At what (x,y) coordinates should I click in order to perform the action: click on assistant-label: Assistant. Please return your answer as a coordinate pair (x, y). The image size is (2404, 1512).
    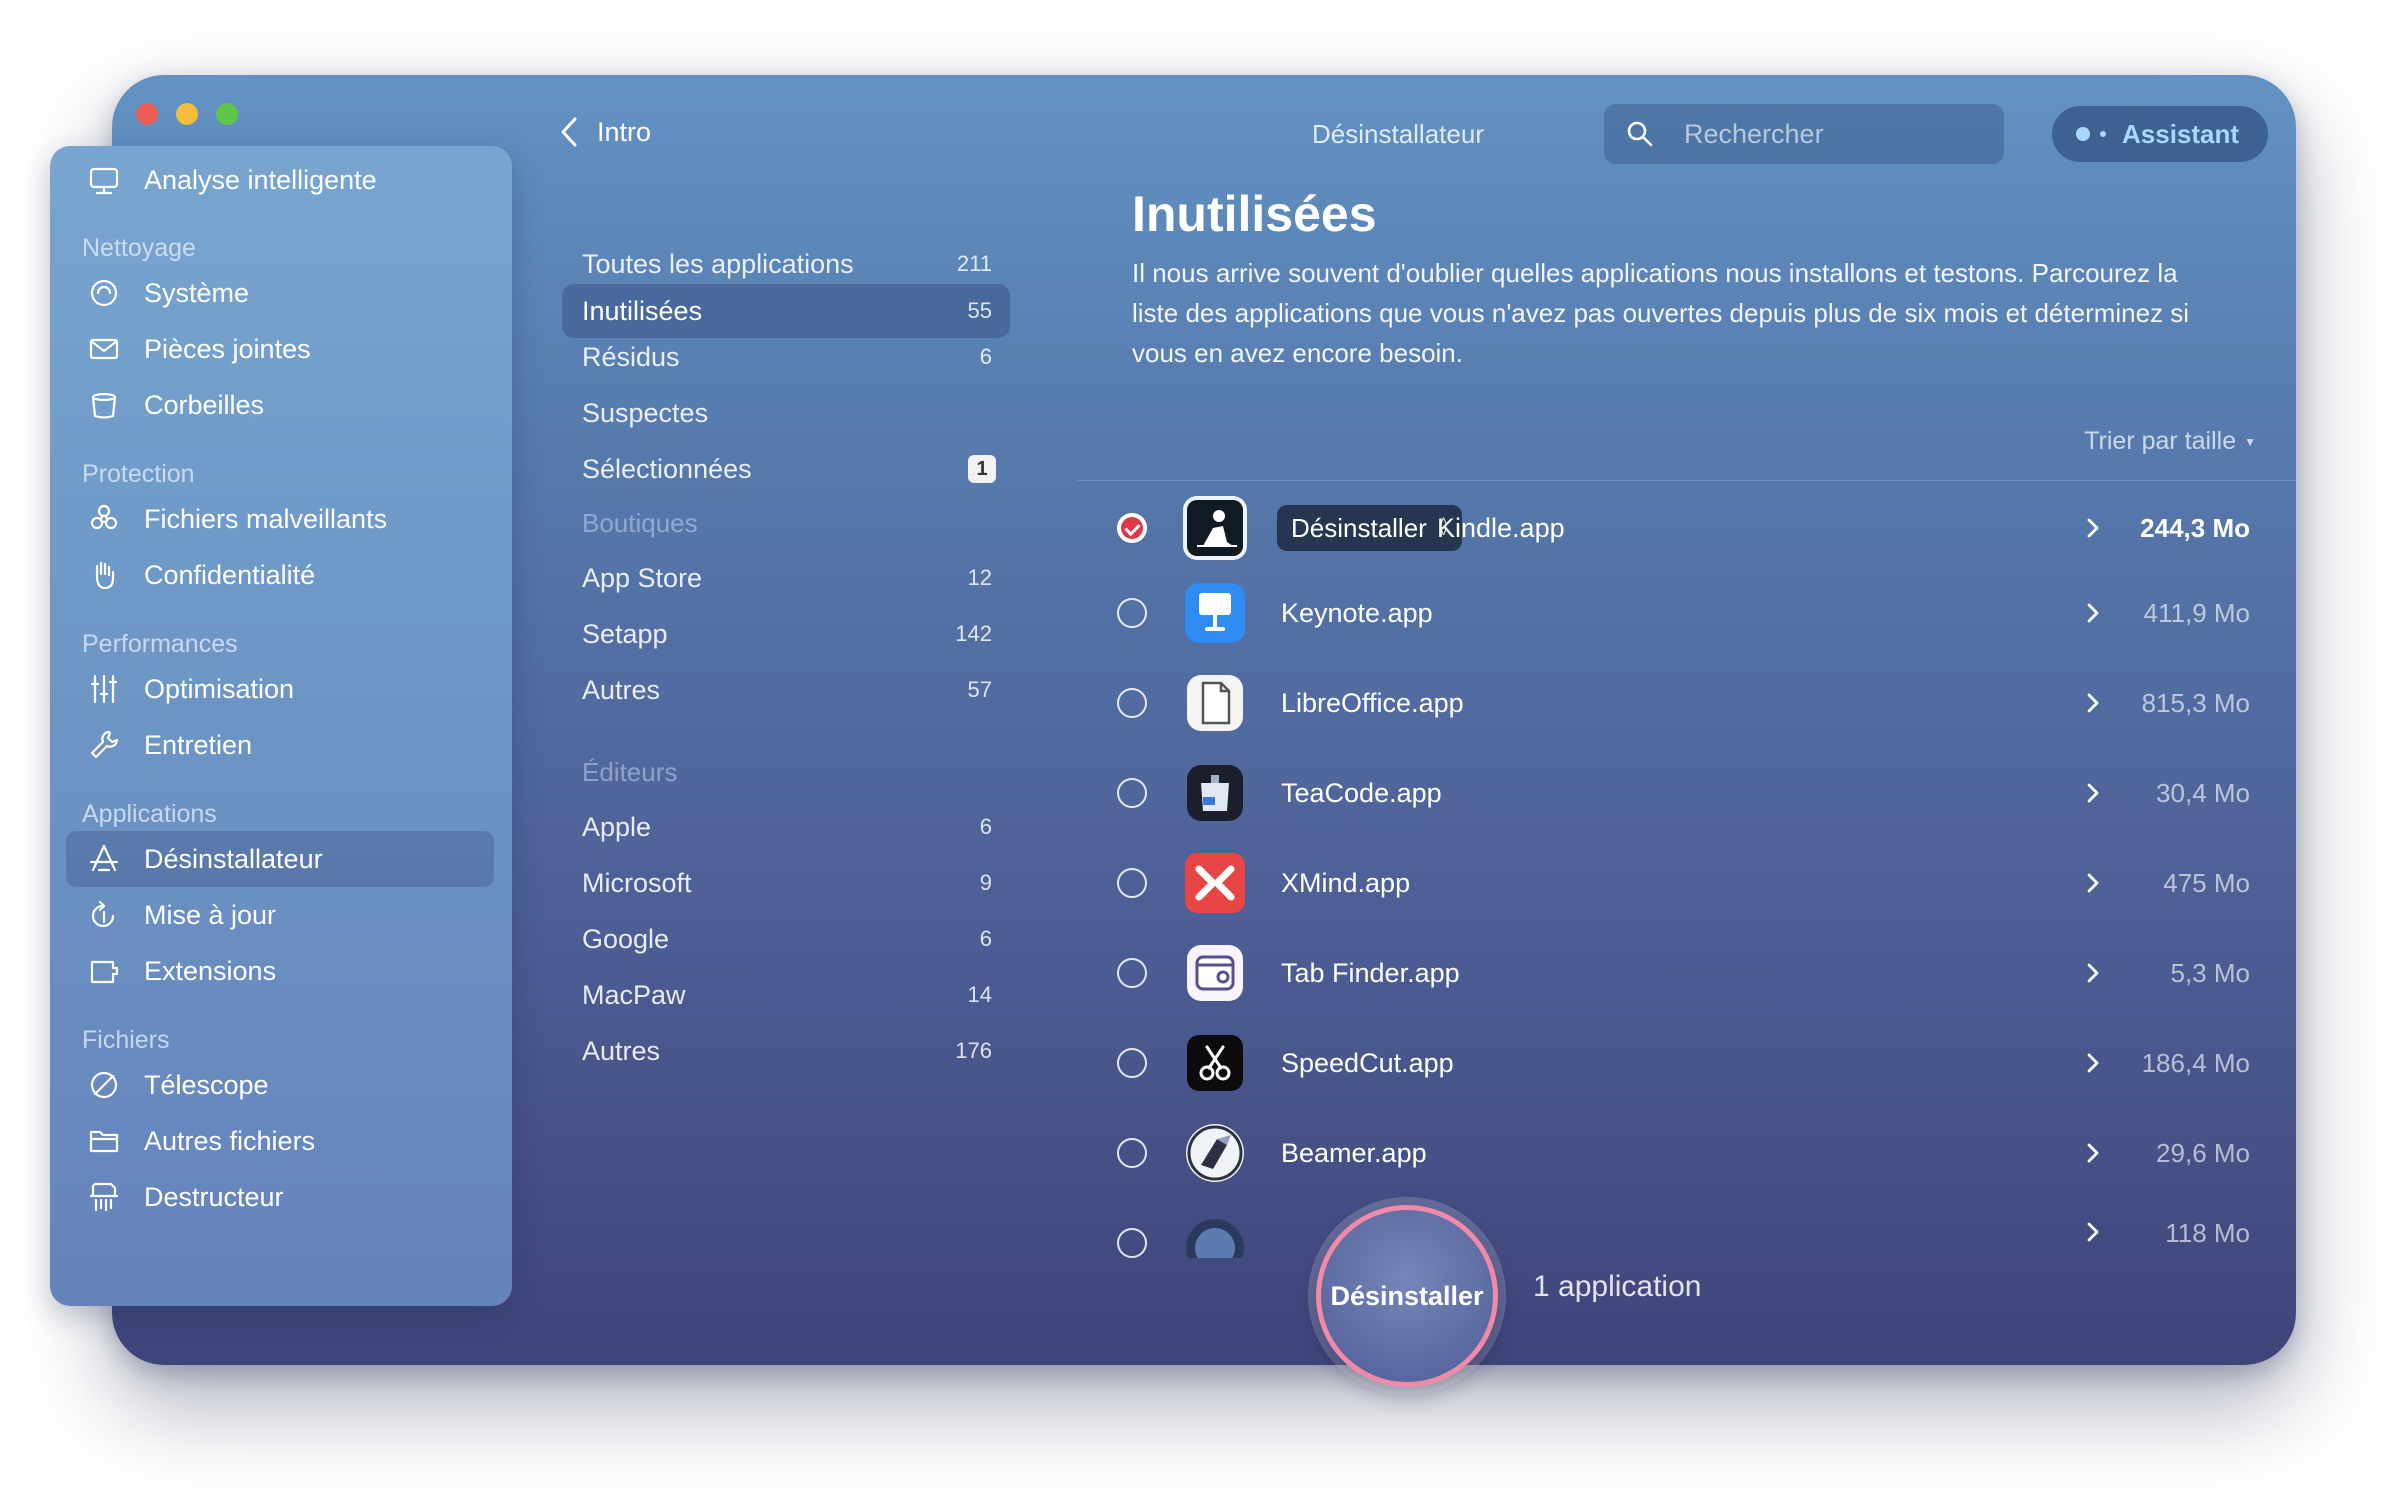
    Looking at the image, I should click on (2181, 133).